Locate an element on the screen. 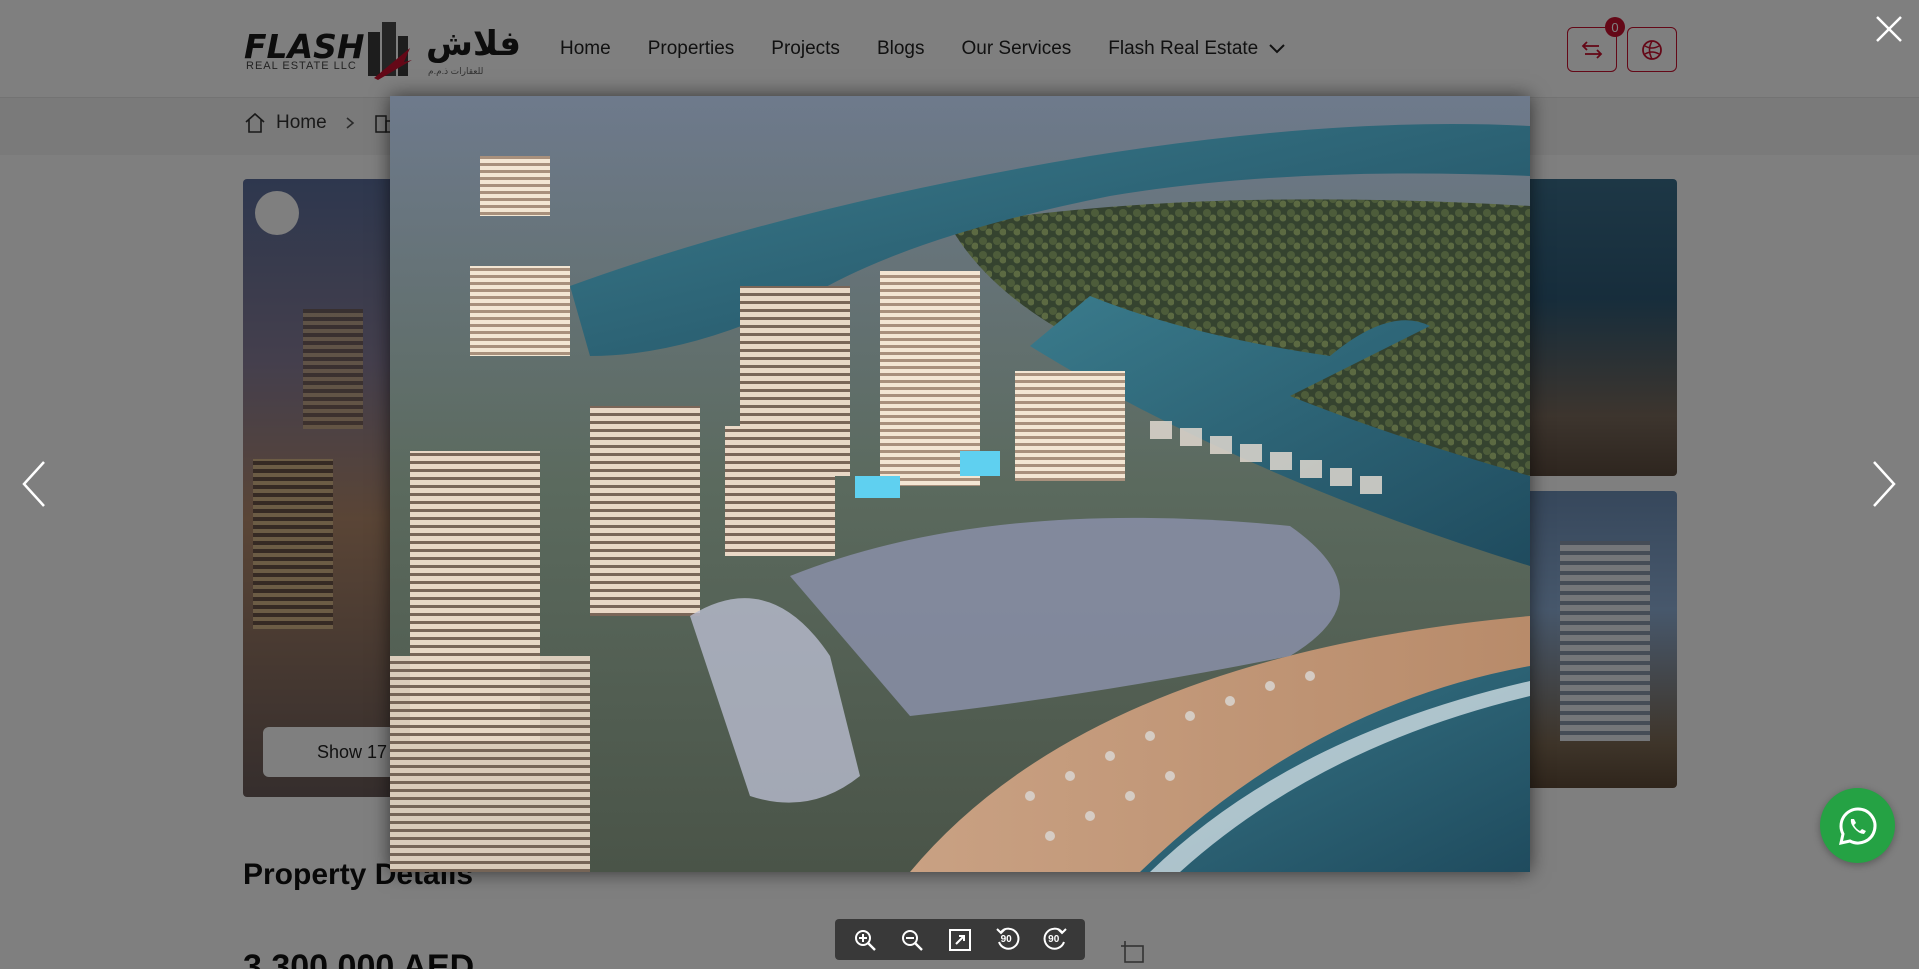  whatsapp-icon is located at coordinates (1857, 825).